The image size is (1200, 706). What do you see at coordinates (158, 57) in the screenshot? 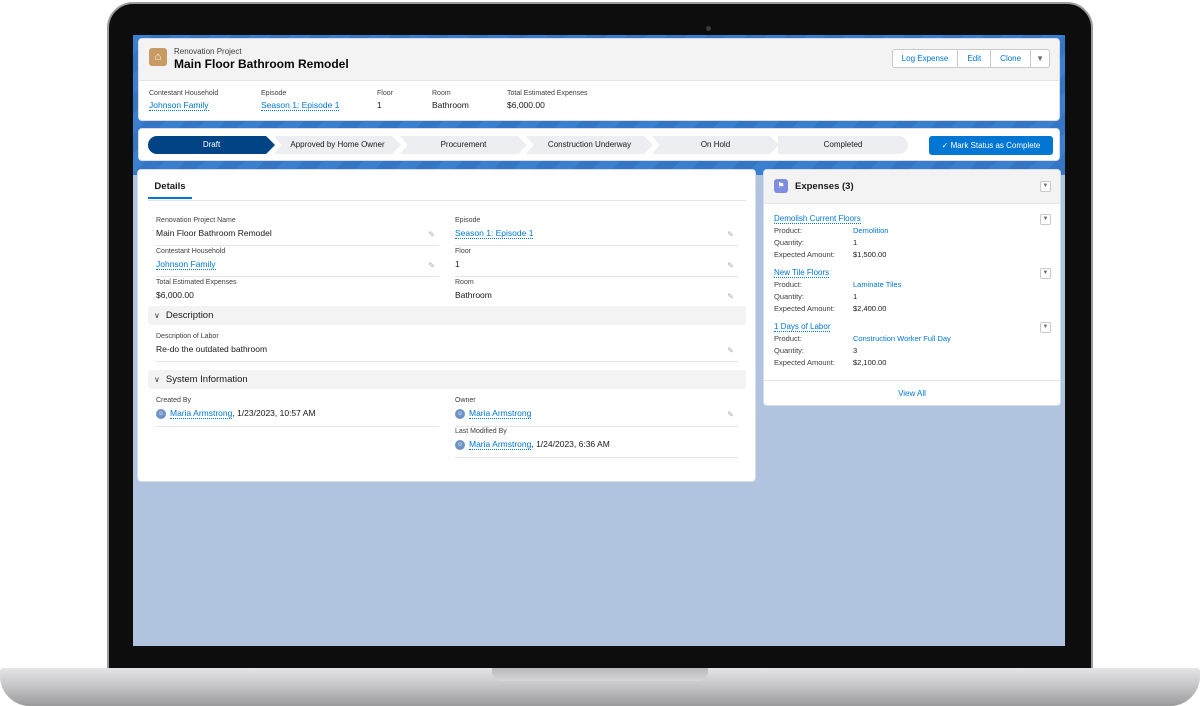
I see `renovation-project-icon: ⌂` at bounding box center [158, 57].